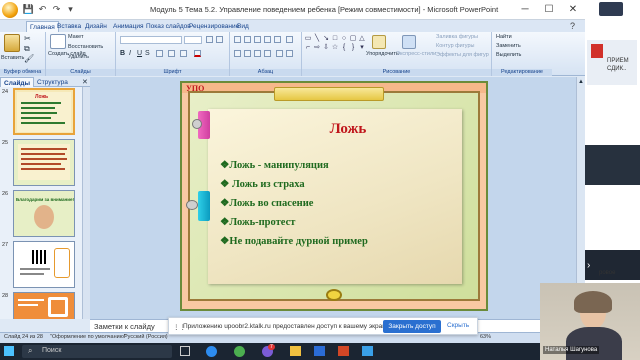 The image size is (640, 360). What do you see at coordinates (147, 53) in the screenshot?
I see `strike-button: S` at bounding box center [147, 53].